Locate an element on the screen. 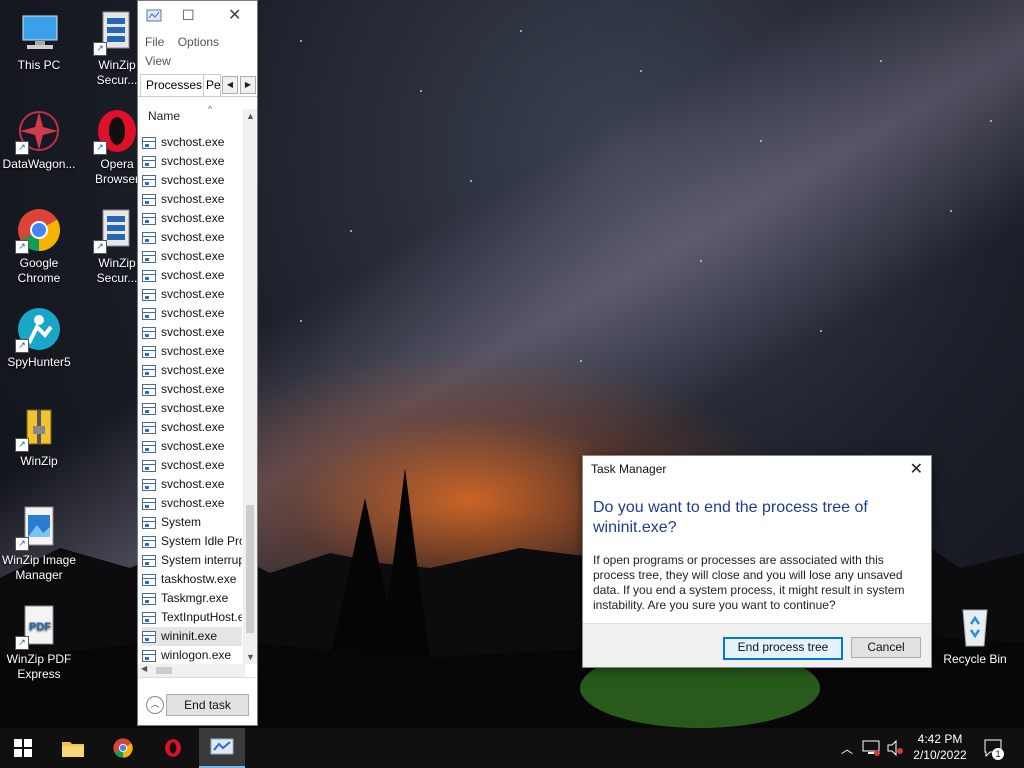 The image size is (1024, 768). menu-bar: File Options View is located at coordinates (197, 52).